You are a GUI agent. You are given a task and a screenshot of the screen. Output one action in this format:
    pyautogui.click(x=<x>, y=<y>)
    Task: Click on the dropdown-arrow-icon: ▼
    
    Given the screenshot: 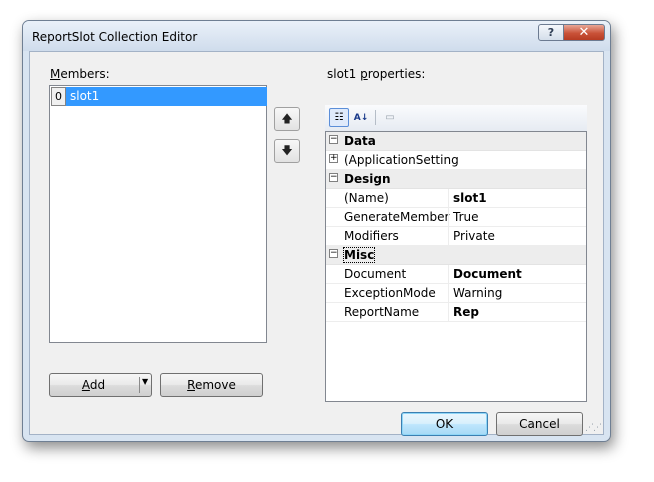 What is the action you would take?
    pyautogui.click(x=145, y=381)
    